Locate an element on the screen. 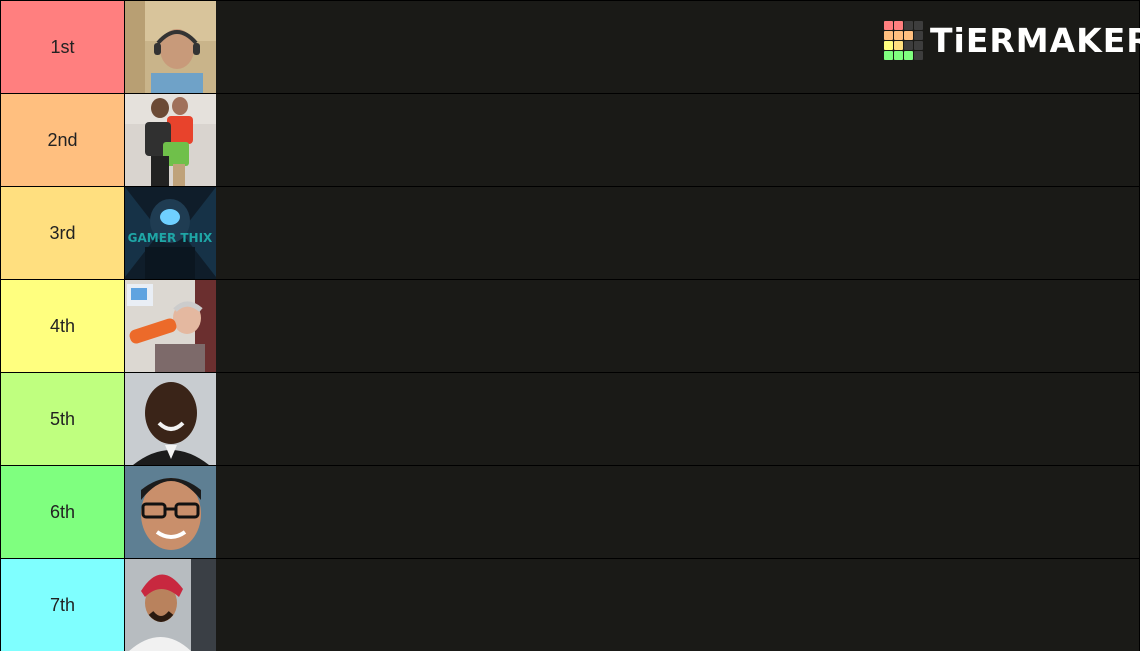 The image size is (1140, 651). tier-label-4th: 4th is located at coordinates (62, 326).